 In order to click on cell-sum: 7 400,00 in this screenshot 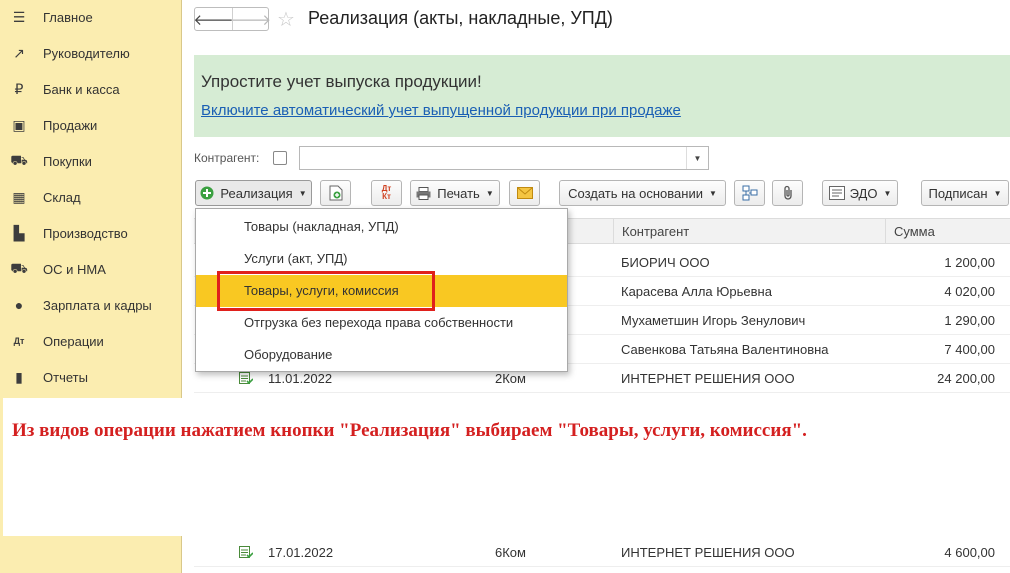, I will do `click(969, 349)`.